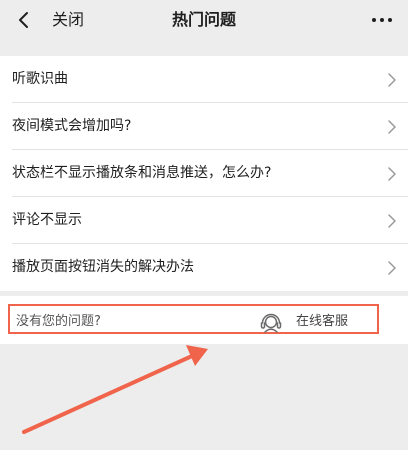 The width and height of the screenshot is (408, 450). What do you see at coordinates (204, 267) in the screenshot?
I see `question-item-player-buttons-missing: 播放页面按钮消失的解决办法` at bounding box center [204, 267].